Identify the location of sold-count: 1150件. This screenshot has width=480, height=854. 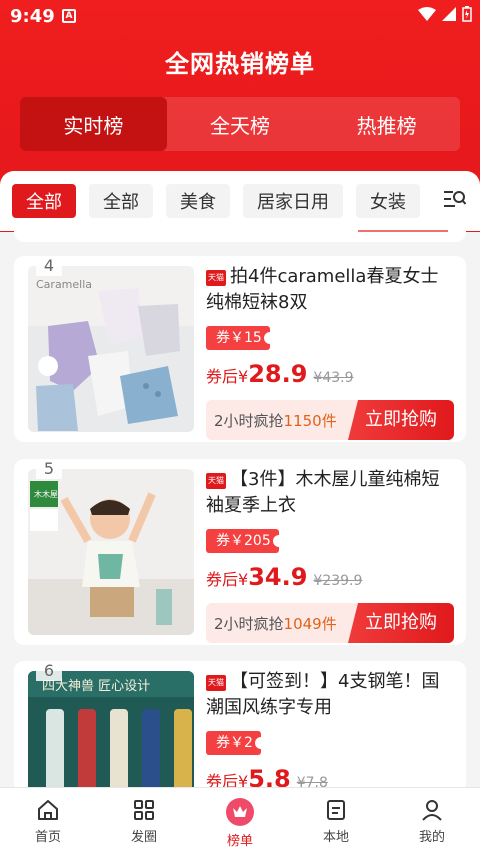
(310, 421).